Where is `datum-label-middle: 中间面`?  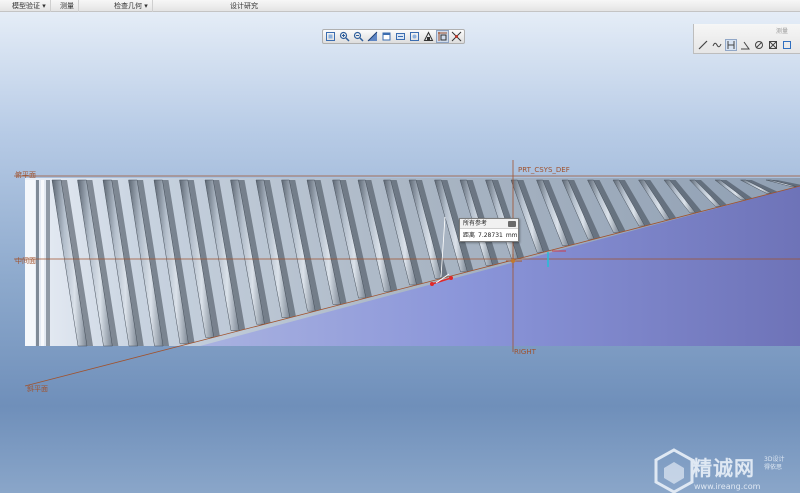
datum-label-middle: 中间面 is located at coordinates (25, 261).